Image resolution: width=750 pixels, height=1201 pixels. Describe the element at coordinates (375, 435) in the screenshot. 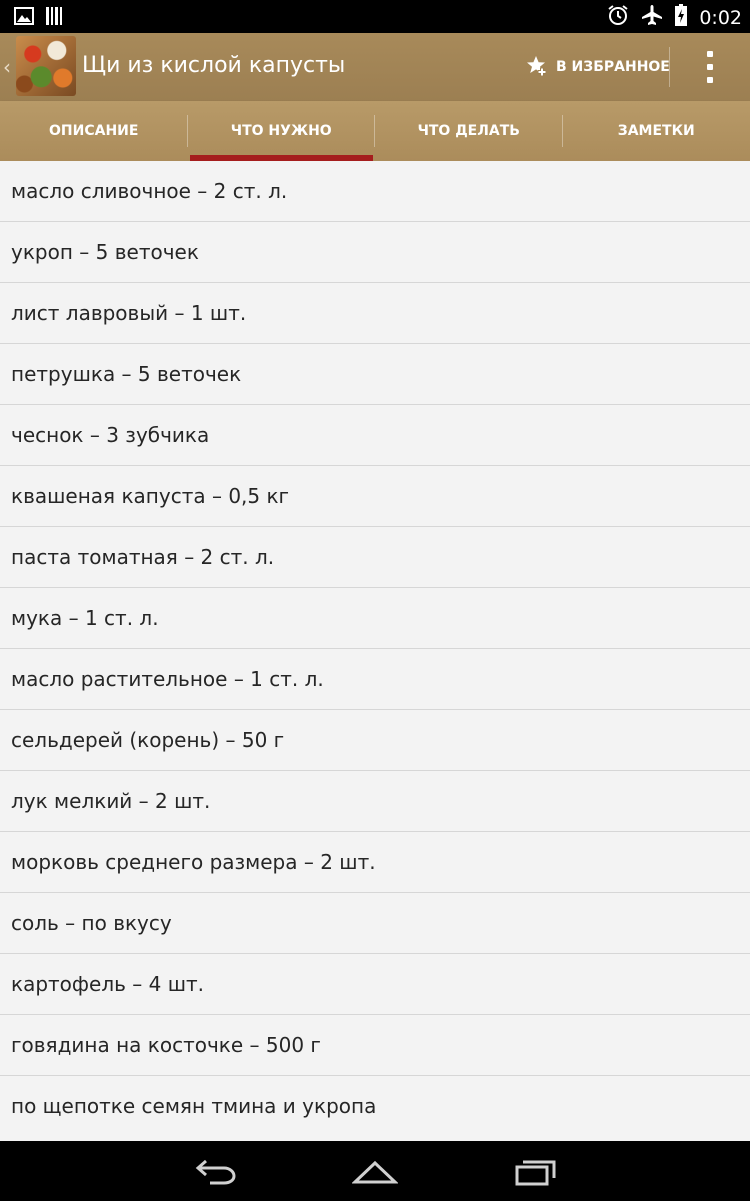

I see `list-item: чеснок – 3 зубчика` at that location.